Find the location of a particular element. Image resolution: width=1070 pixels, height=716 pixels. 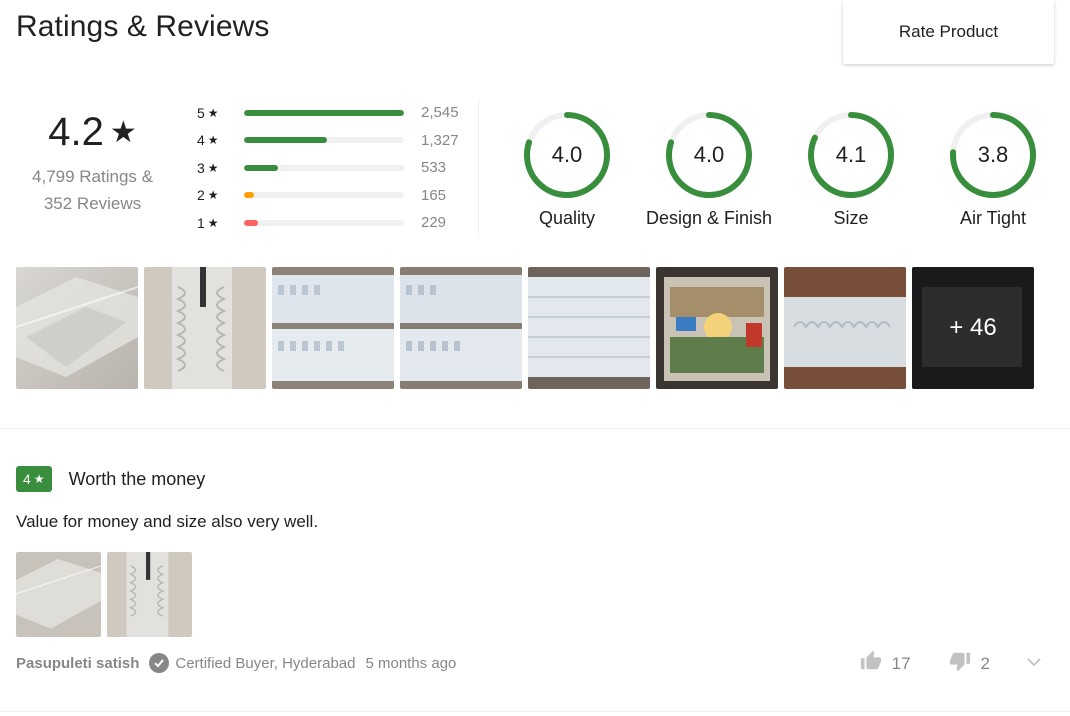

aspect-ring: 4.1 is located at coordinates (851, 155).